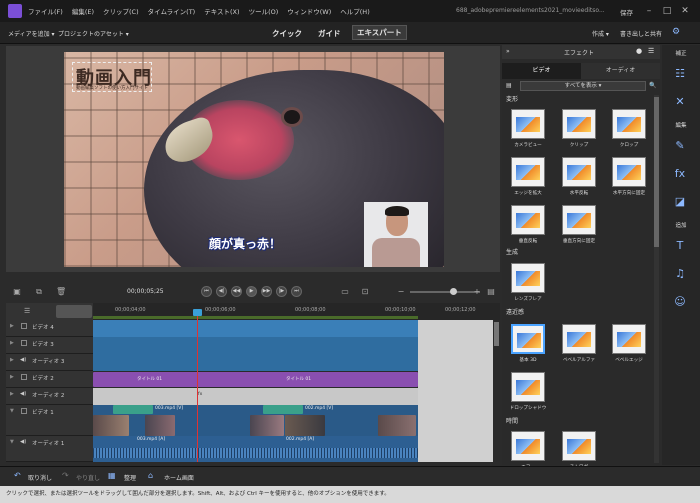 The image size is (700, 503). I want to click on adjust-sliders-icon: ☷, so click(680, 73).